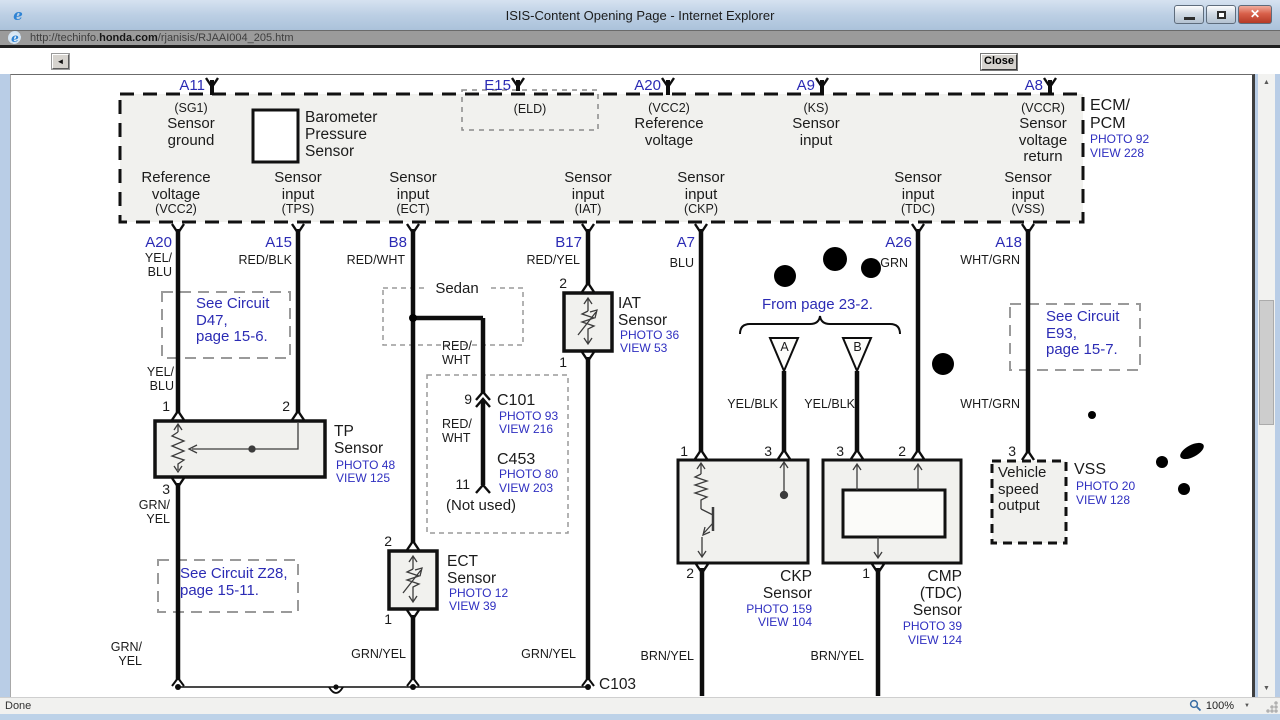 The width and height of the screenshot is (1280, 720). I want to click on wire-color-grn-yel-iat: GRN/YEL, so click(548, 654).